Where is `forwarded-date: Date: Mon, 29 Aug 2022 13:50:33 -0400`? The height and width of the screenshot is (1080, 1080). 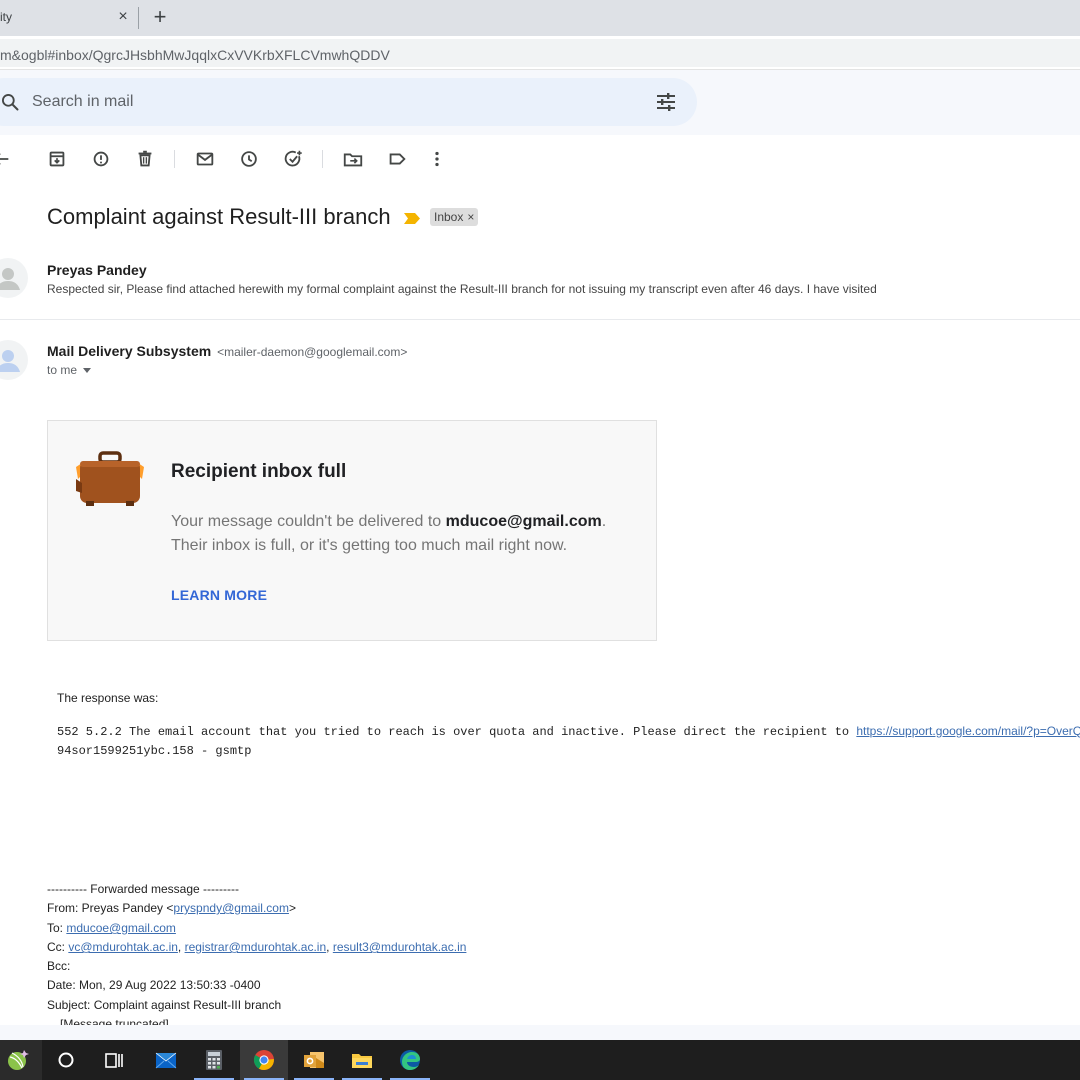 forwarded-date: Date: Mon, 29 Aug 2022 13:50:33 -0400 is located at coordinates (154, 985).